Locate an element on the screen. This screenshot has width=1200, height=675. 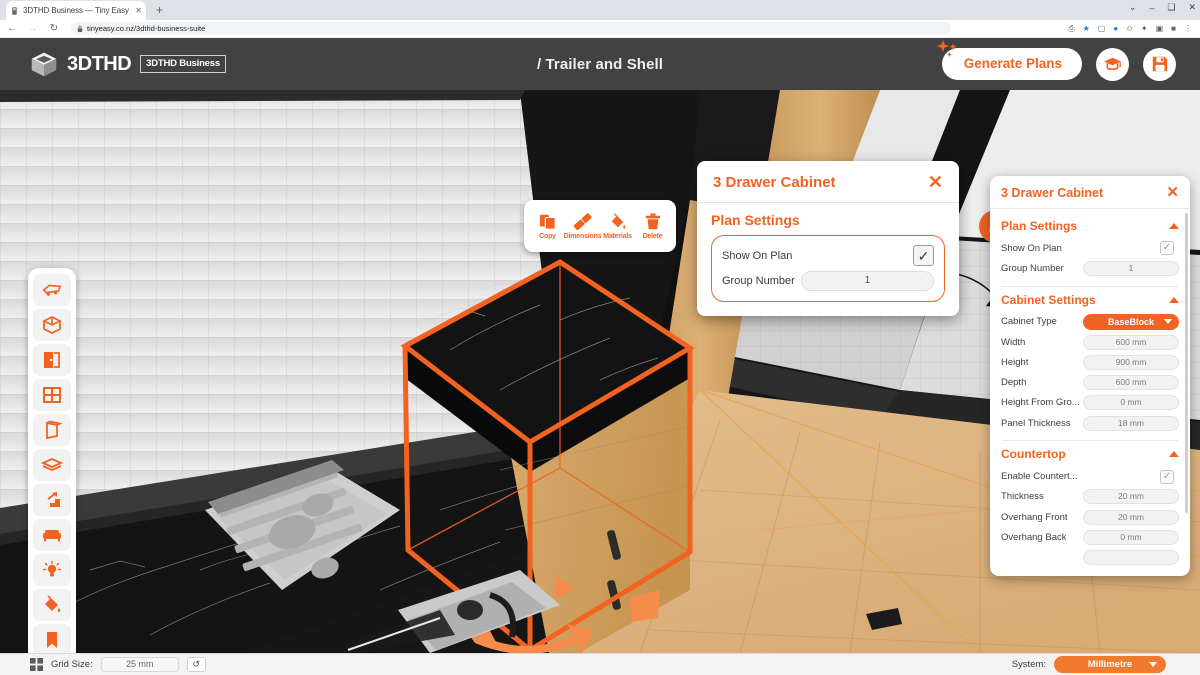
row-cabinet-type: Cabinet Type BaseBlock is located at coordinates (1090, 322).